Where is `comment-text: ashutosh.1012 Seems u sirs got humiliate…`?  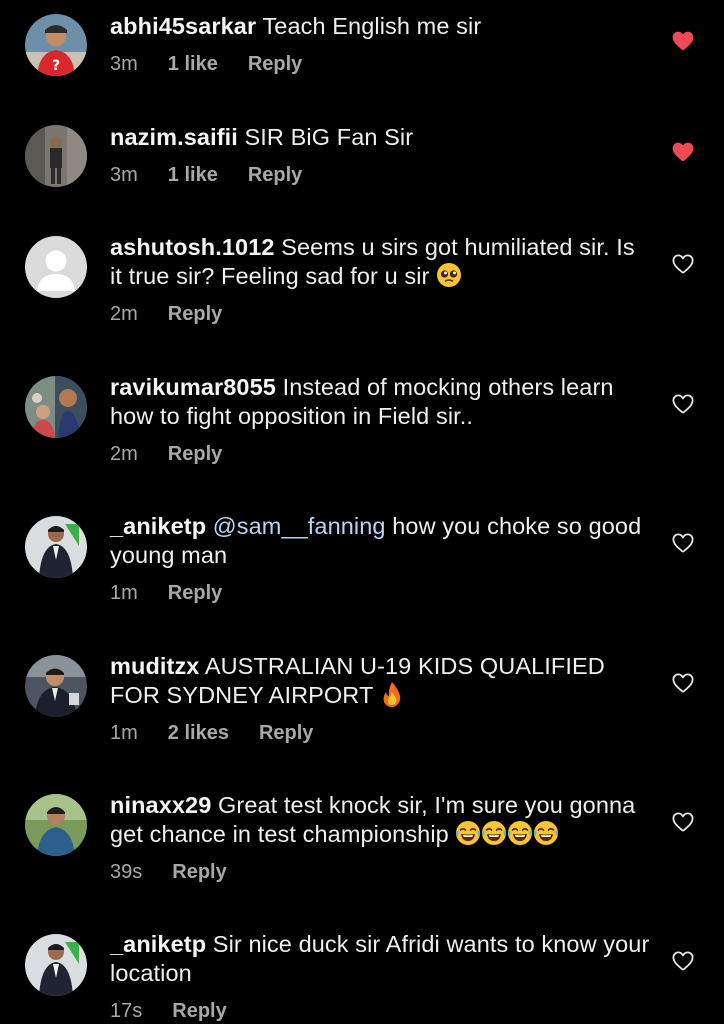 comment-text: ashutosh.1012 Seems u sirs got humiliate… is located at coordinates (380, 264).